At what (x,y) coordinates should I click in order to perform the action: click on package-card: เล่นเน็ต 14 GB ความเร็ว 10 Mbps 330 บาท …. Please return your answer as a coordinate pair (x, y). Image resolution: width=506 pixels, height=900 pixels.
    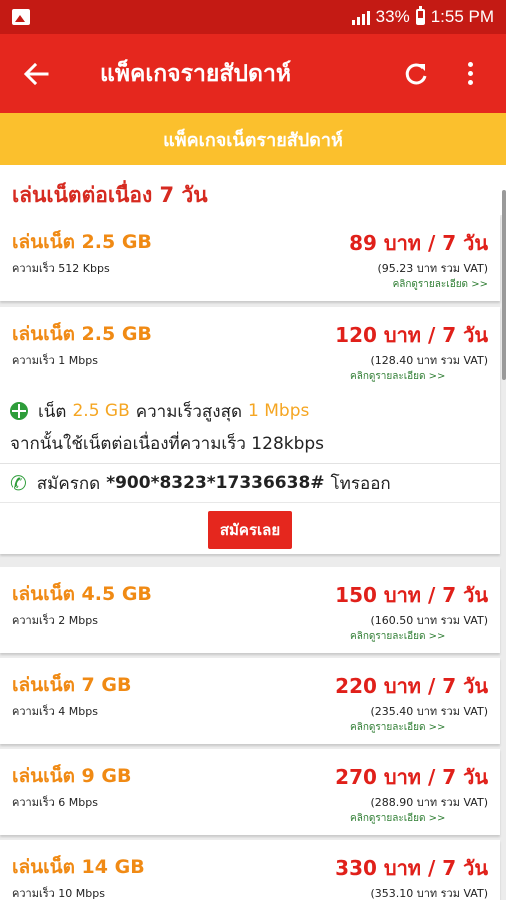
    Looking at the image, I should click on (250, 870).